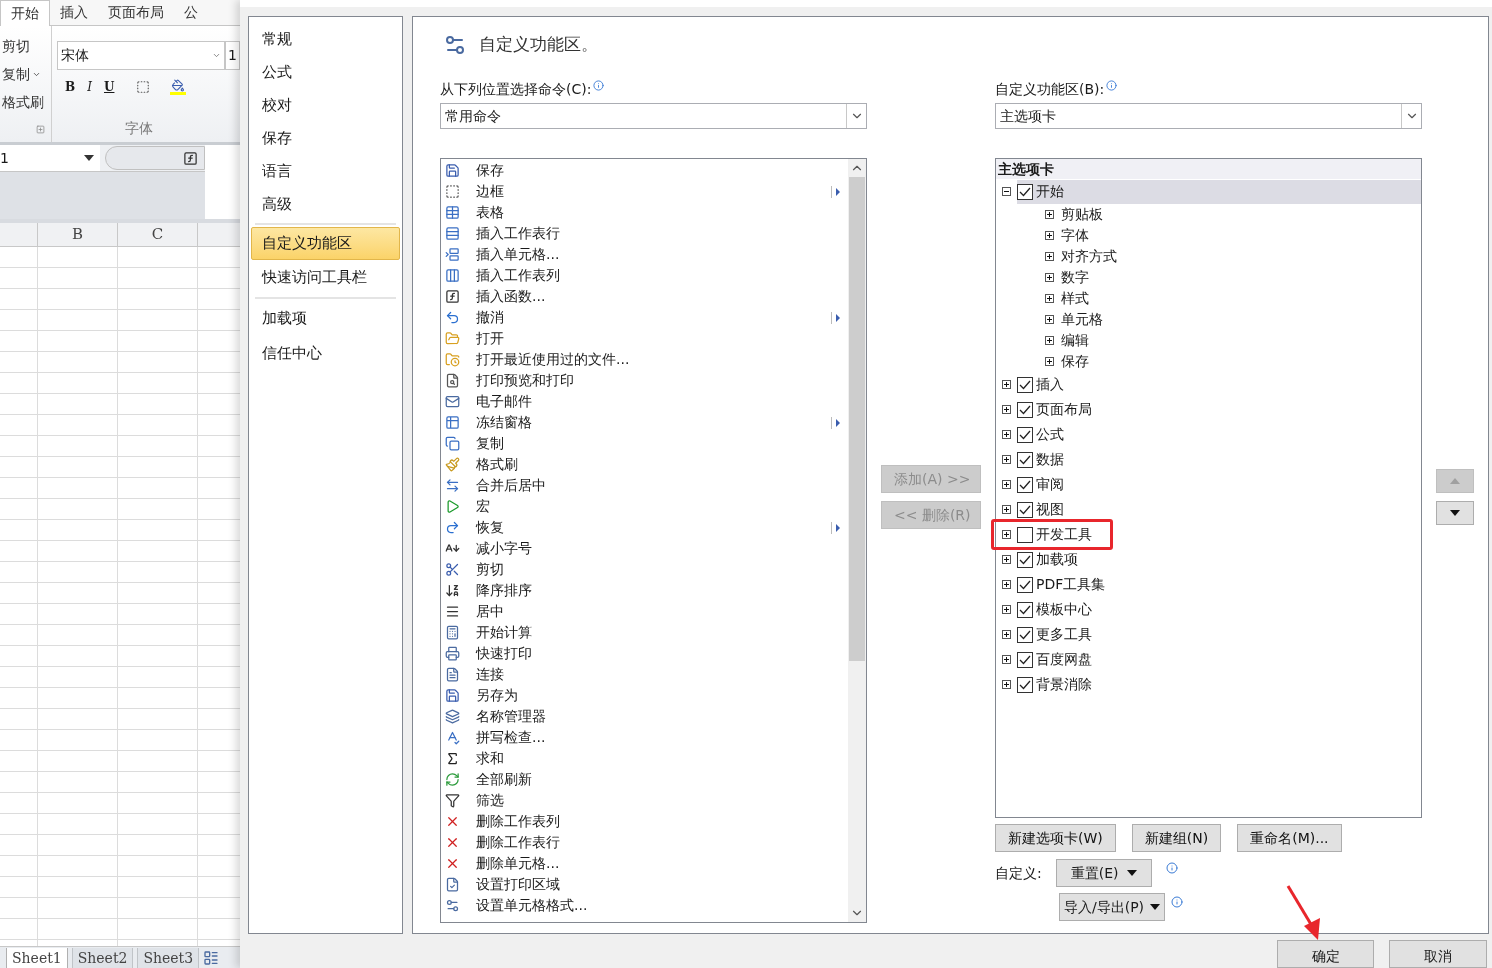 The width and height of the screenshot is (1492, 968). Describe the element at coordinates (644, 590) in the screenshot. I see `command-item: 降序排序` at that location.